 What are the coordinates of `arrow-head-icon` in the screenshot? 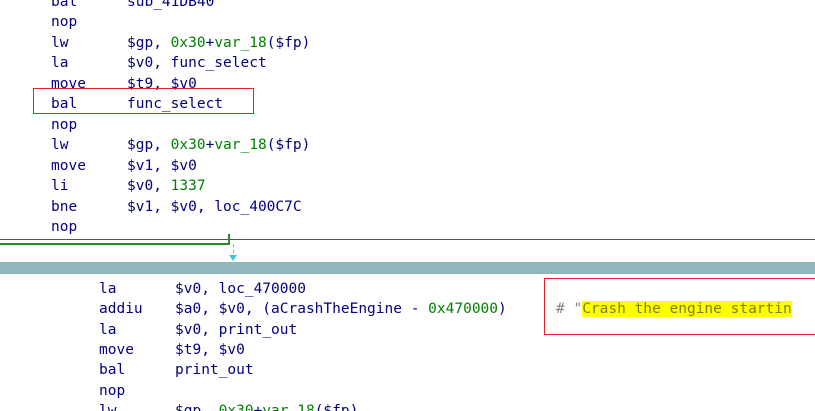 It's located at (233, 258).